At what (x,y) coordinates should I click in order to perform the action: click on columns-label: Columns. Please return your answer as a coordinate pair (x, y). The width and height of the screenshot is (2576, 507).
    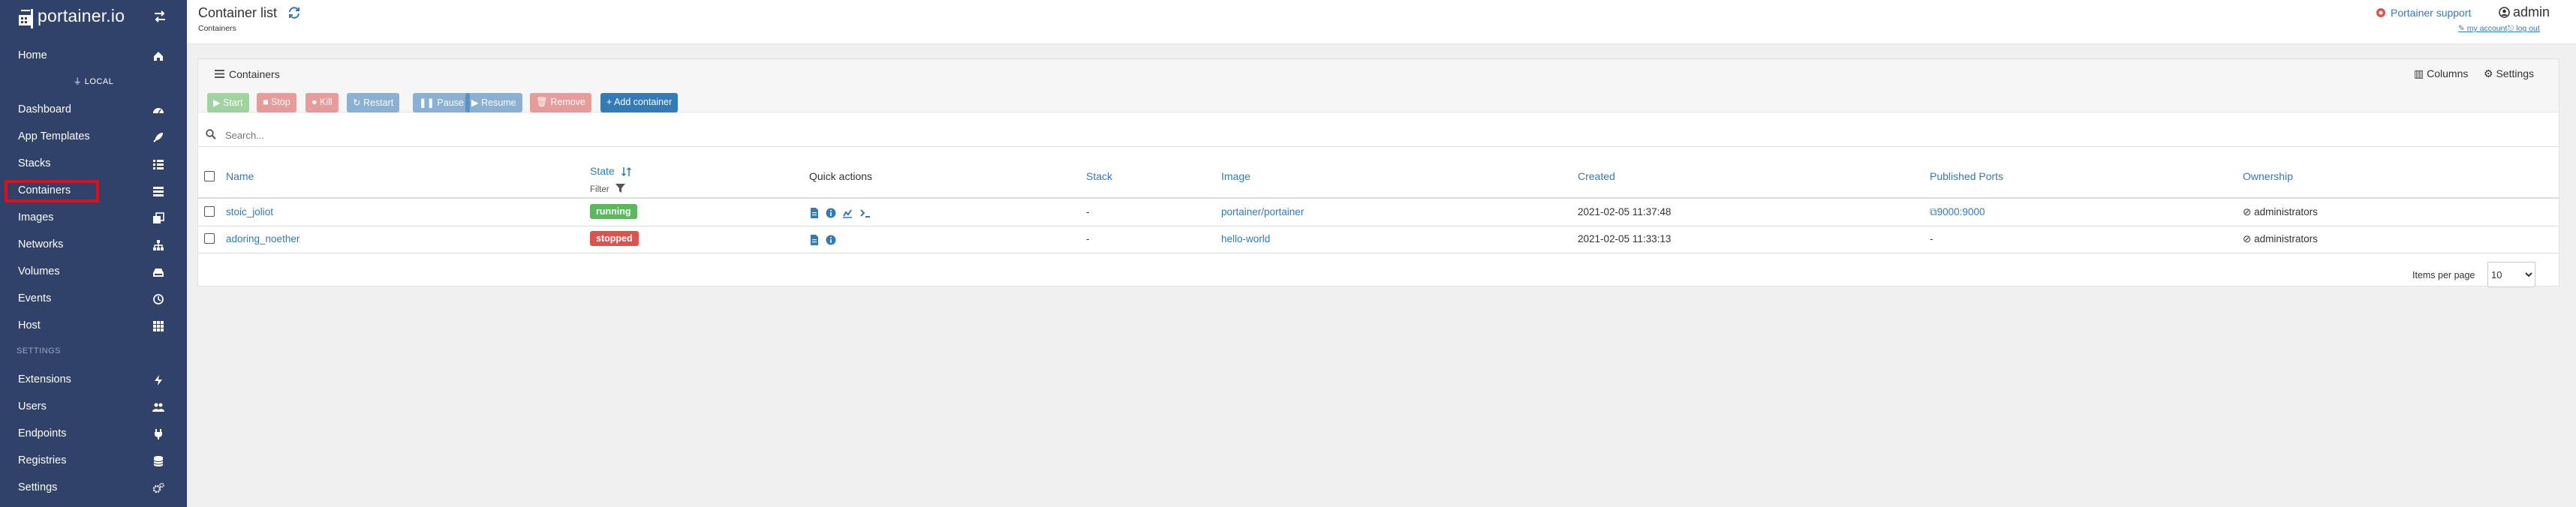
    Looking at the image, I should click on (2448, 74).